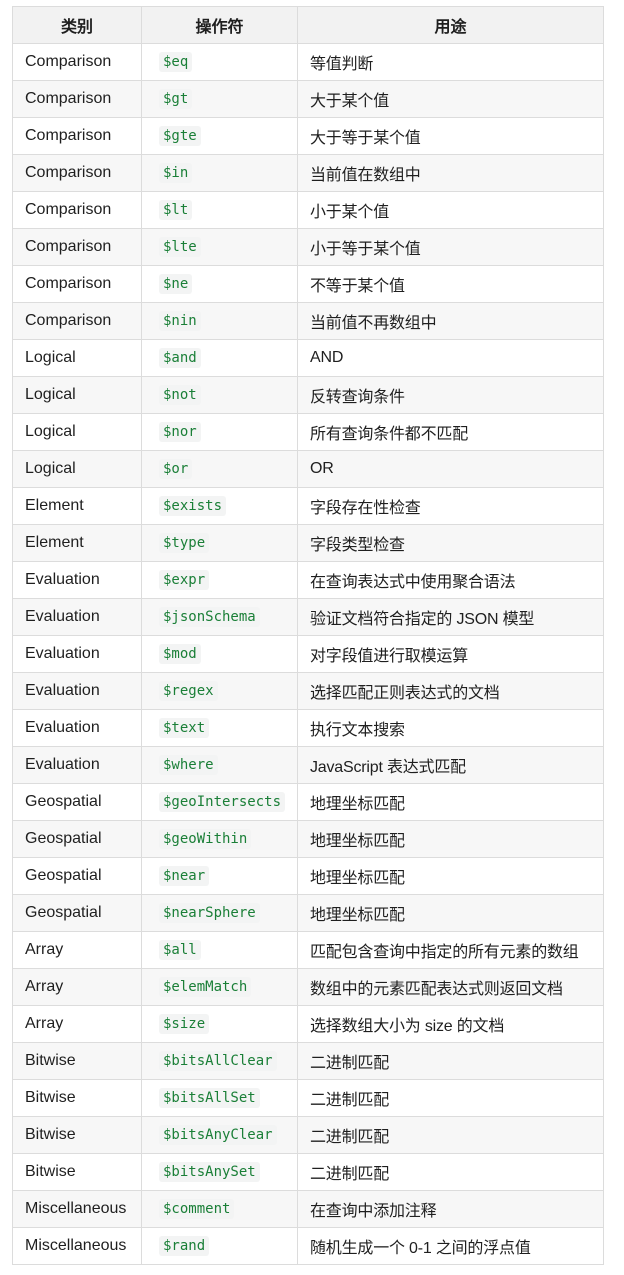  Describe the element at coordinates (219, 1098) in the screenshot. I see `operator-cell: $bitsAllSet` at that location.